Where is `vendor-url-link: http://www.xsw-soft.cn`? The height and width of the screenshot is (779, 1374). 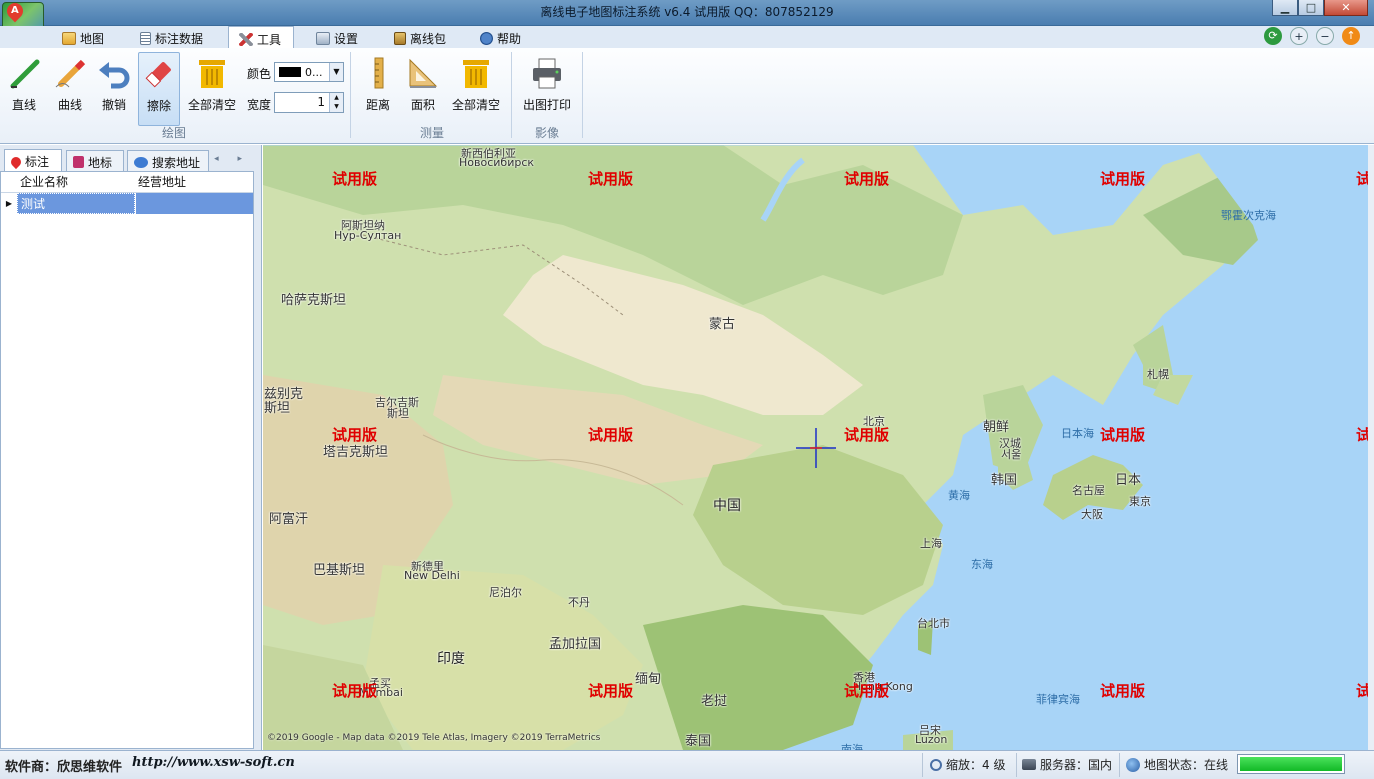
vendor-url-link: http://www.xsw-soft.cn is located at coordinates (213, 762).